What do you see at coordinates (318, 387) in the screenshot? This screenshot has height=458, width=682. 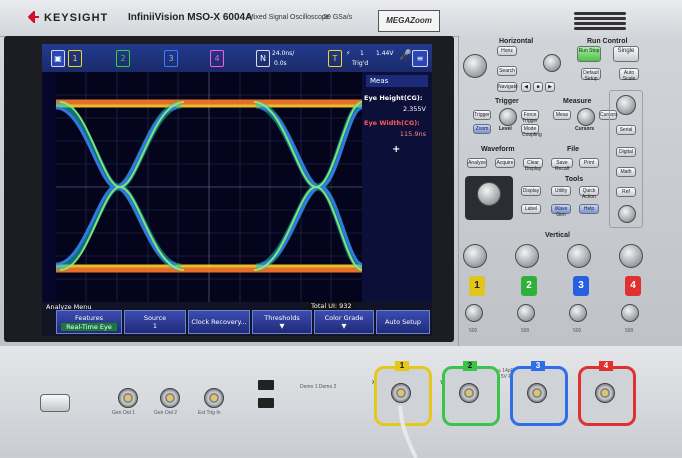 I see `demo-terminals-label: Demo 1 Demo 2` at bounding box center [318, 387].